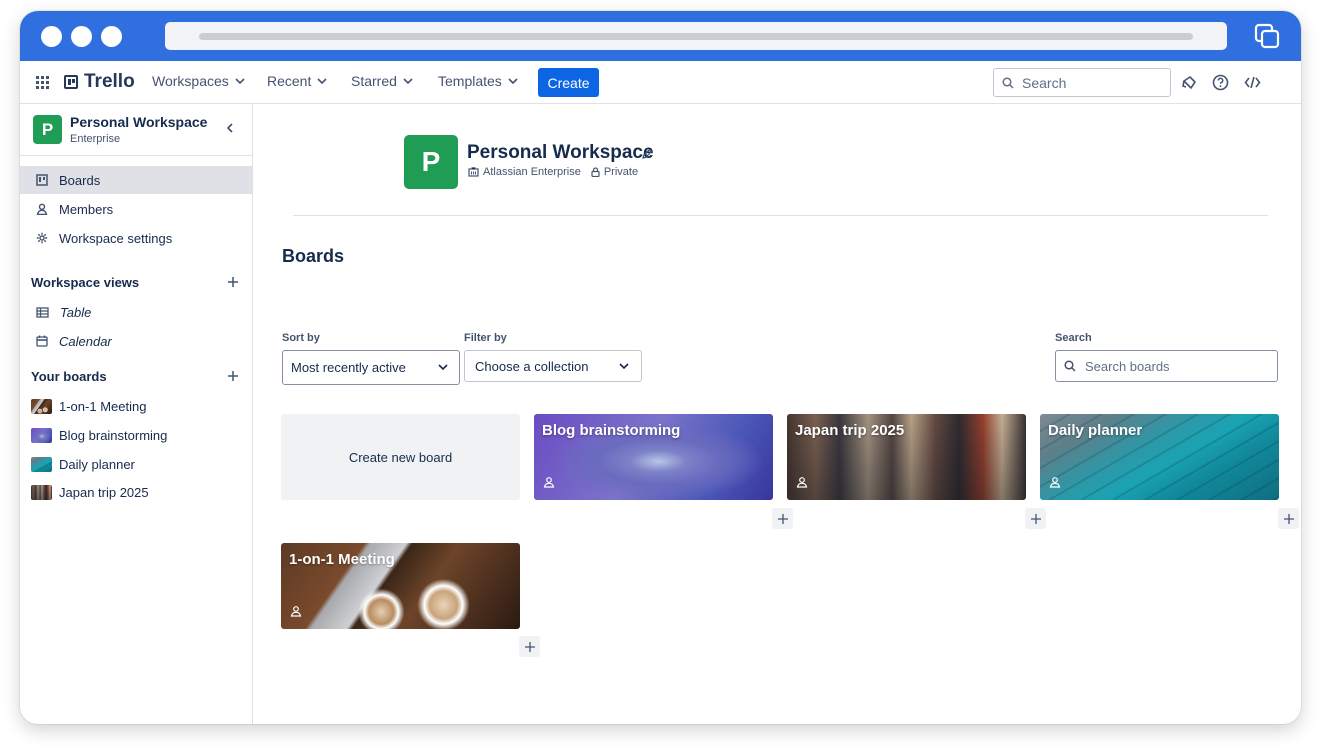 Image resolution: width=1322 pixels, height=755 pixels. Describe the element at coordinates (647, 154) in the screenshot. I see `pencil-icon` at that location.